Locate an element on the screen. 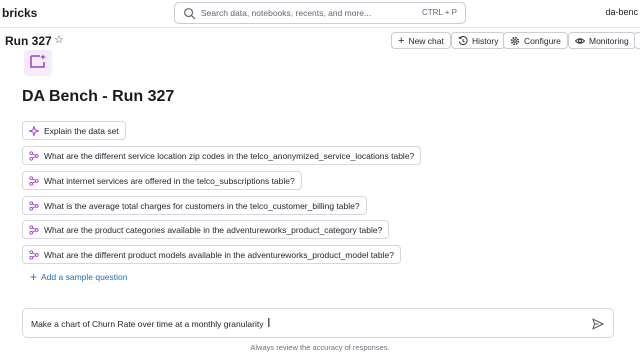 This screenshot has height=360, width=640. sample-question-explain: Explain the data set is located at coordinates (74, 130).